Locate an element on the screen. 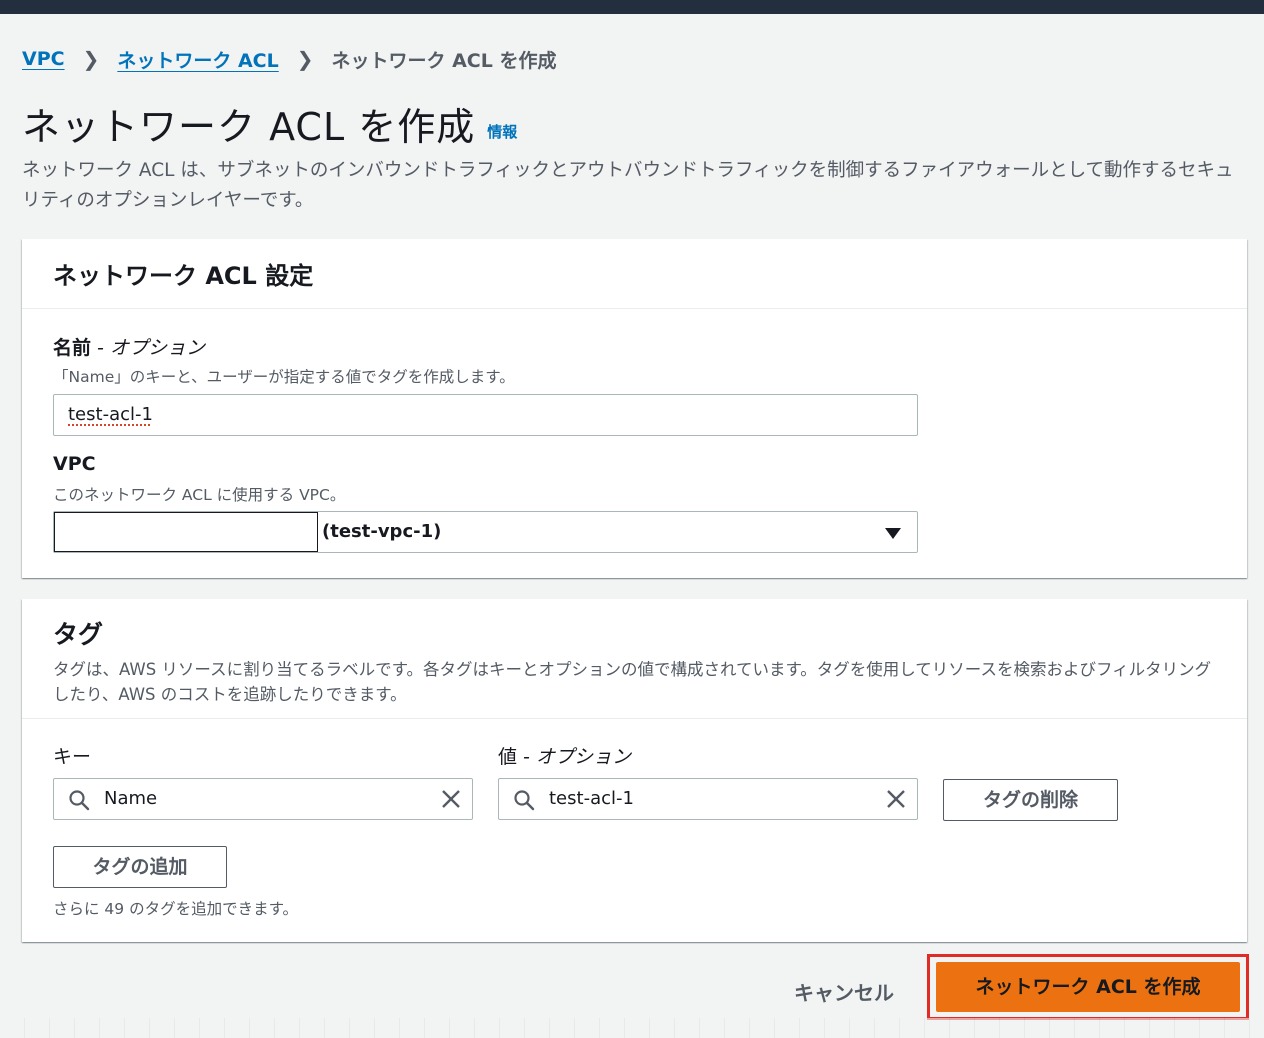 This screenshot has height=1038, width=1264. page-title: ネットワーク ACL を作成 情報 is located at coordinates (269, 123).